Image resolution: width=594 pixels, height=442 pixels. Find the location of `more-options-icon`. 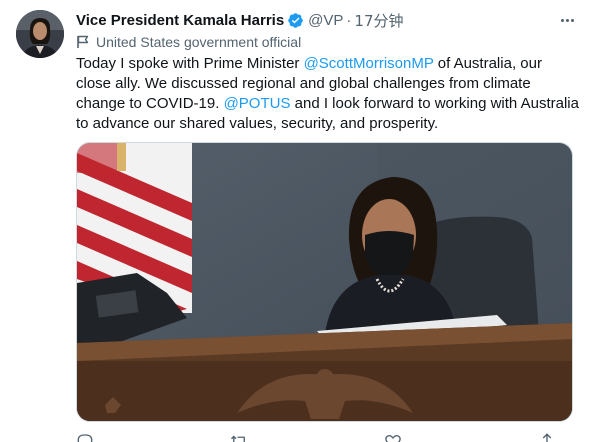

more-options-icon is located at coordinates (567, 20).